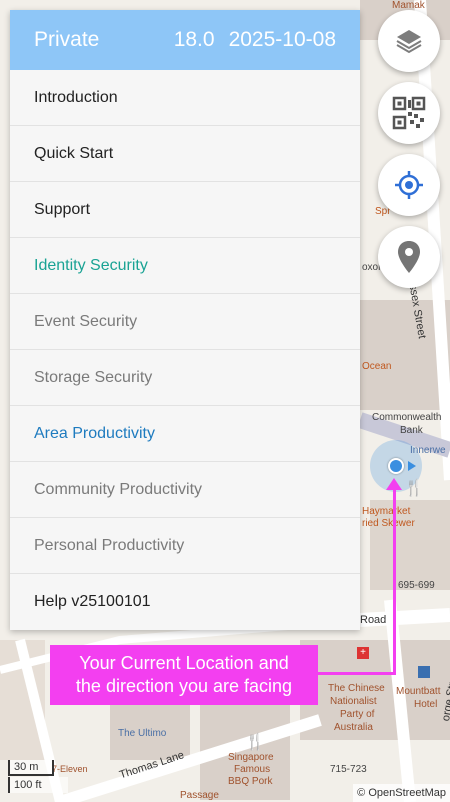 The height and width of the screenshot is (802, 450). I want to click on tooltip-line: the direction you are facing, so click(184, 686).